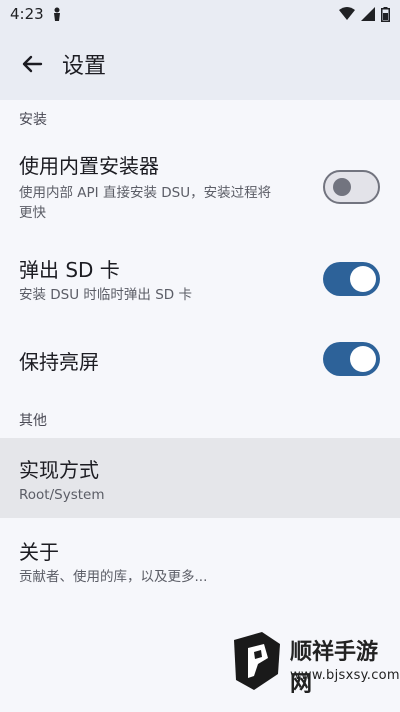 Image resolution: width=400 pixels, height=712 pixels. I want to click on battery-icon, so click(385, 14).